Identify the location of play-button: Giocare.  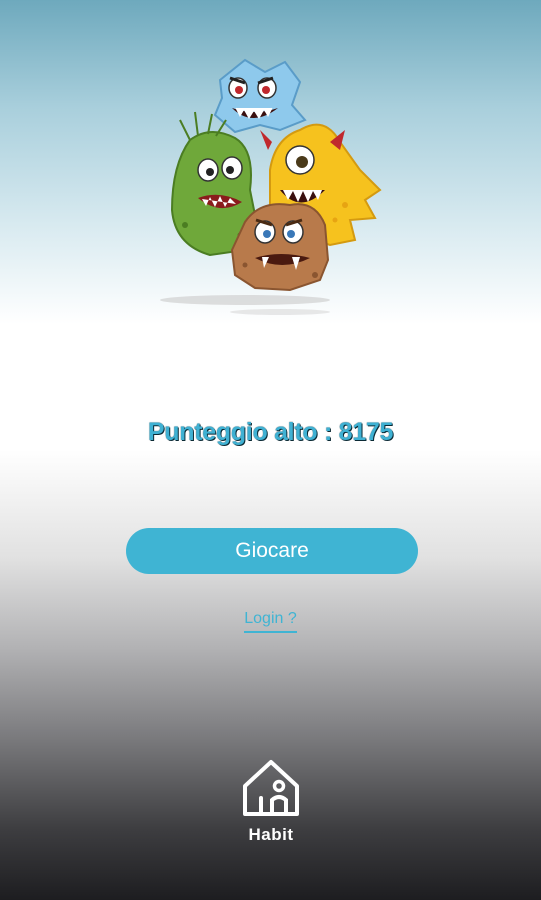
(272, 551).